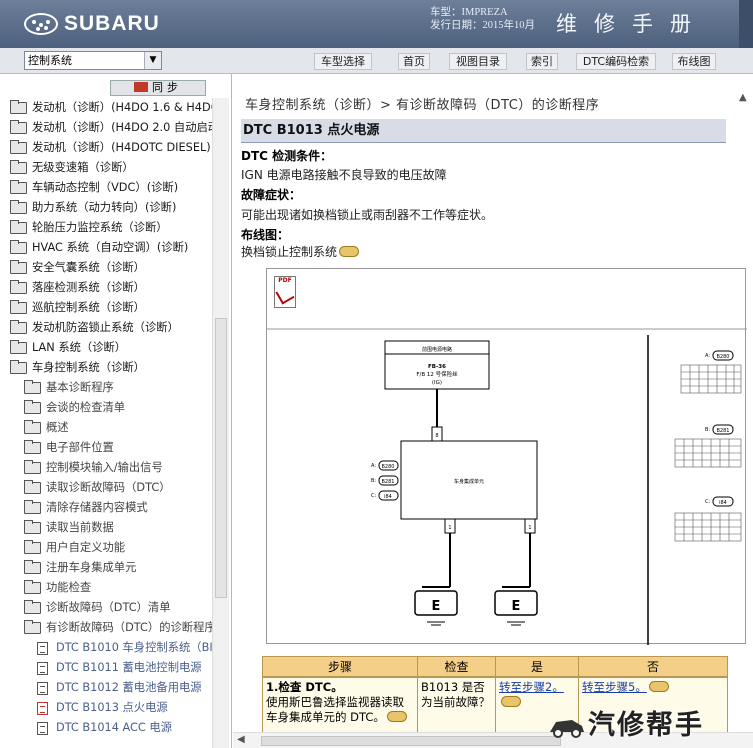  Describe the element at coordinates (455, 694) in the screenshot. I see `check-text: B1013 是否为当前故障？` at that location.